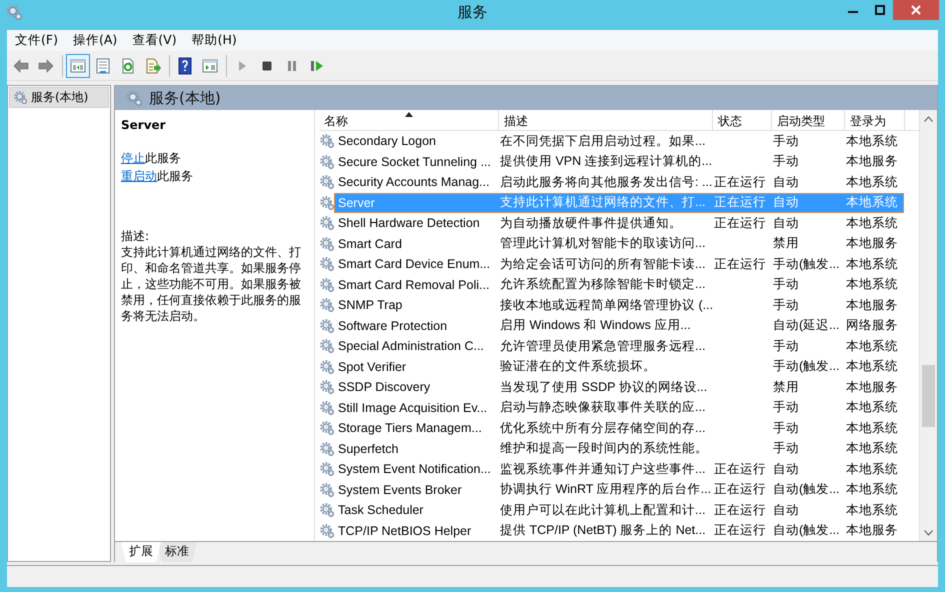 This screenshot has width=945, height=592. What do you see at coordinates (619, 326) in the screenshot?
I see `table-row: Software Protection 启用 Windows 和 Windows 应用... 自动(延迟... 网络服务` at bounding box center [619, 326].